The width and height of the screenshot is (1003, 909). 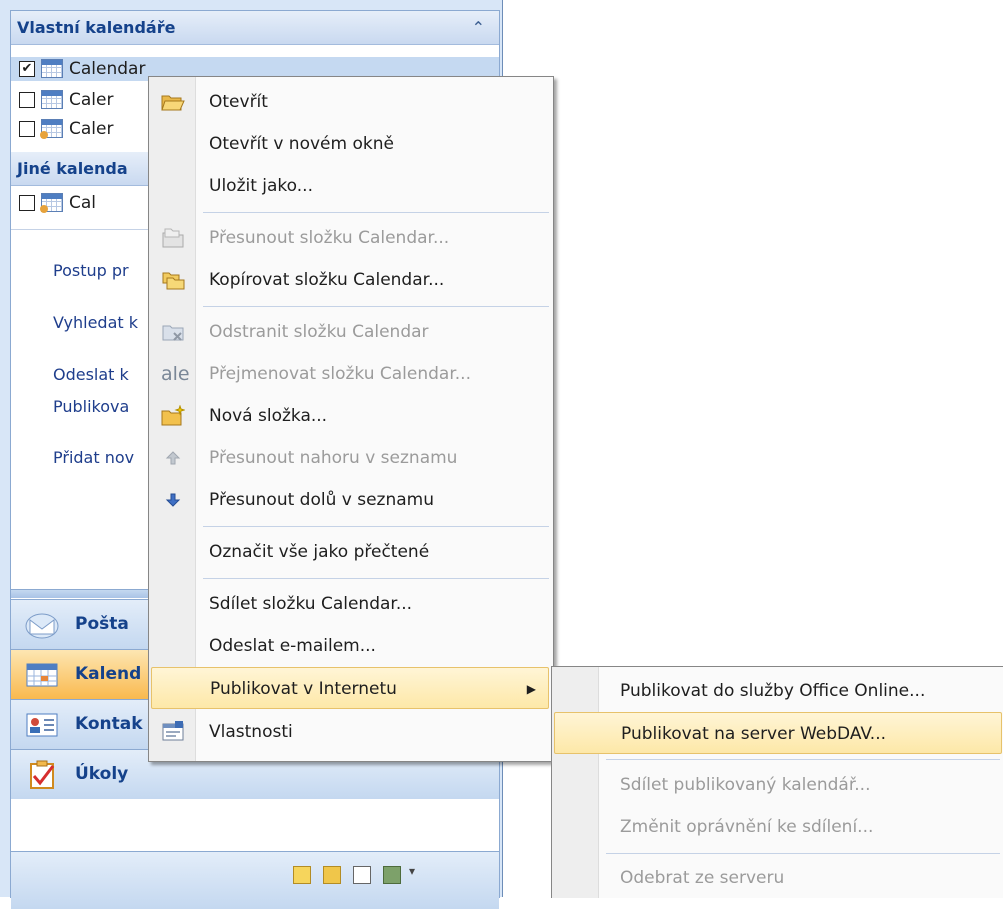 I want to click on menu-item-publish-internet: Publikovat v Internetu ▶, so click(x=350, y=688).